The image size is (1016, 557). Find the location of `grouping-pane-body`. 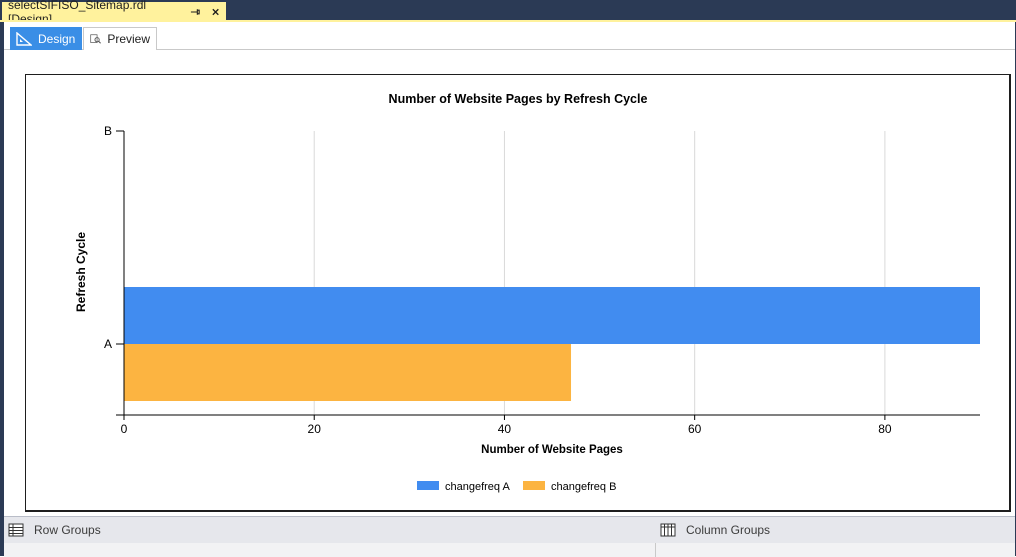

grouping-pane-body is located at coordinates (509, 550).